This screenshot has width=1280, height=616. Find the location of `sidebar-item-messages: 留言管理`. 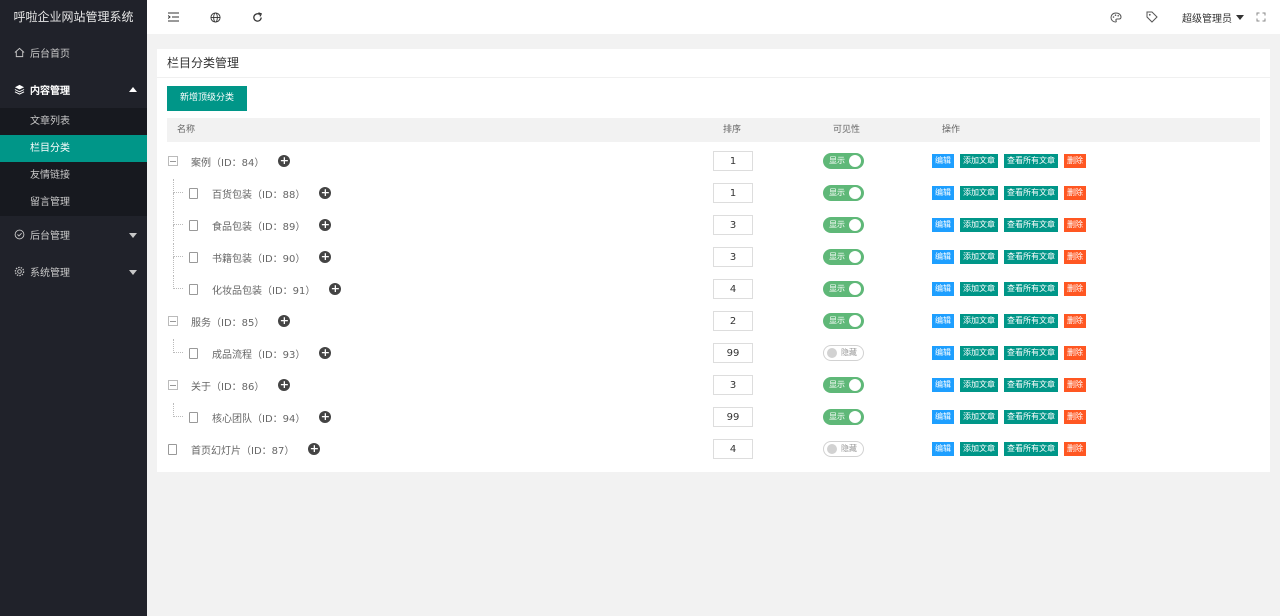

sidebar-item-messages: 留言管理 is located at coordinates (73, 202).